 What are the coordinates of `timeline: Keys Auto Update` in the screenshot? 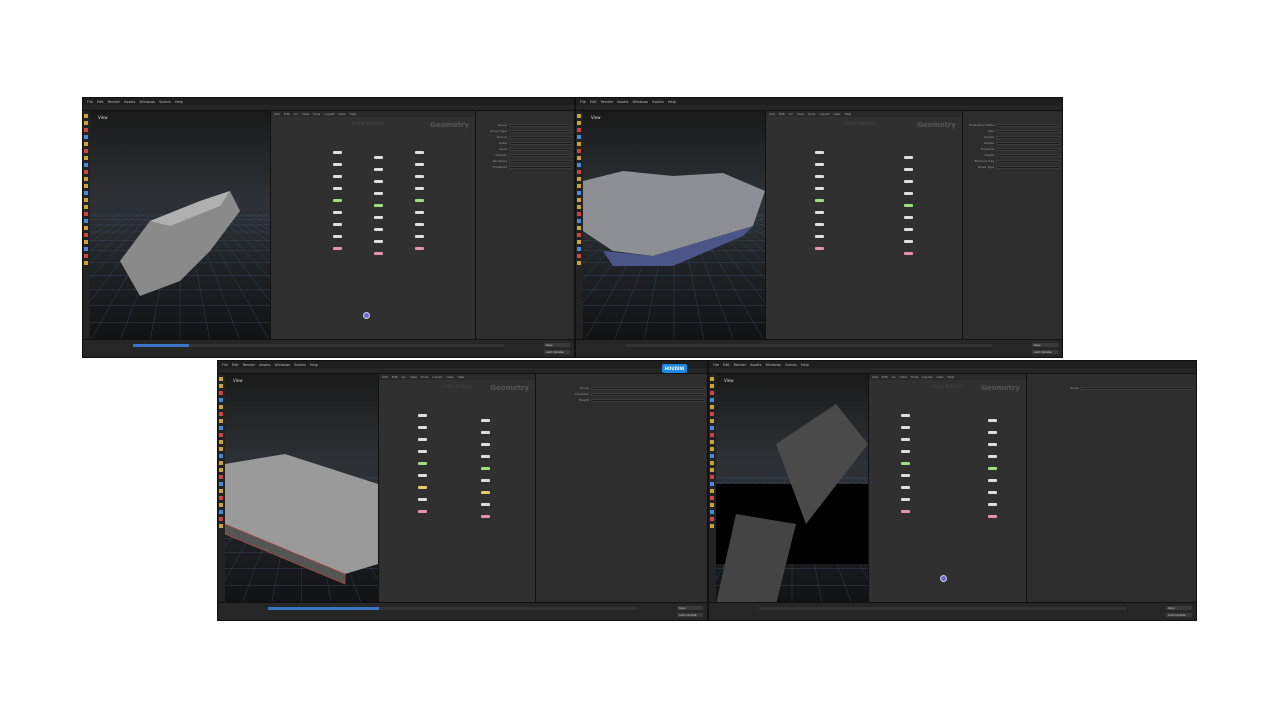 It's located at (819, 348).